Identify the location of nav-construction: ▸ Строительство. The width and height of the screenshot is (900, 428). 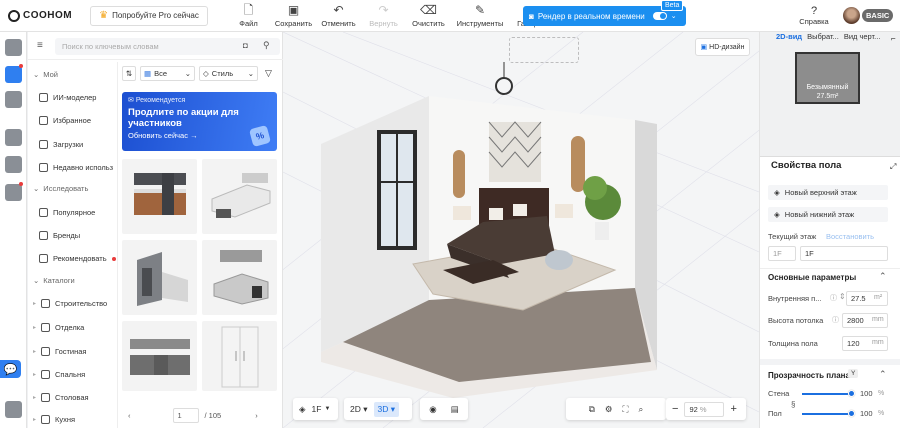
(72, 303).